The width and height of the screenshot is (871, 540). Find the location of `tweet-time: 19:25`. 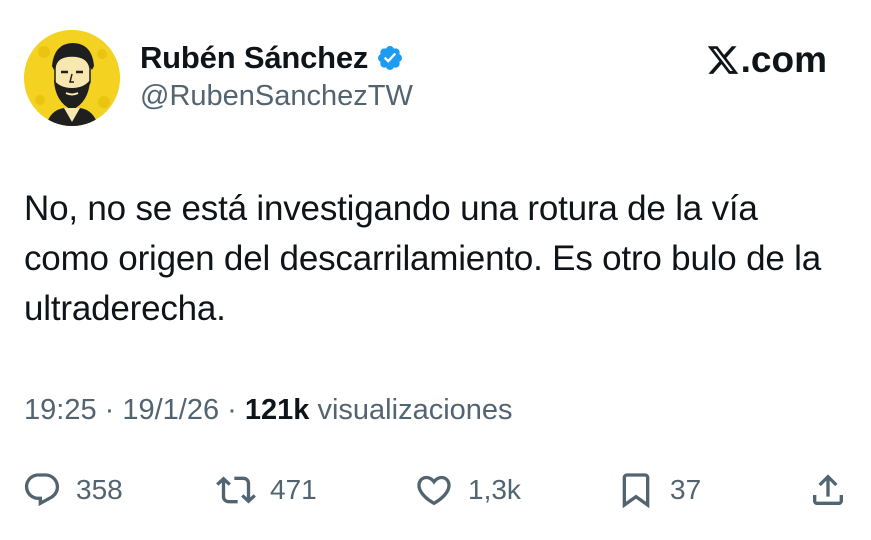

tweet-time: 19:25 is located at coordinates (60, 410).